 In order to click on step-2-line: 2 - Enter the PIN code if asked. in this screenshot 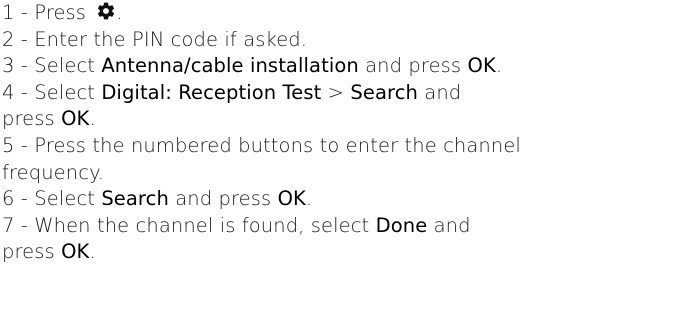, I will do `click(344, 40)`.